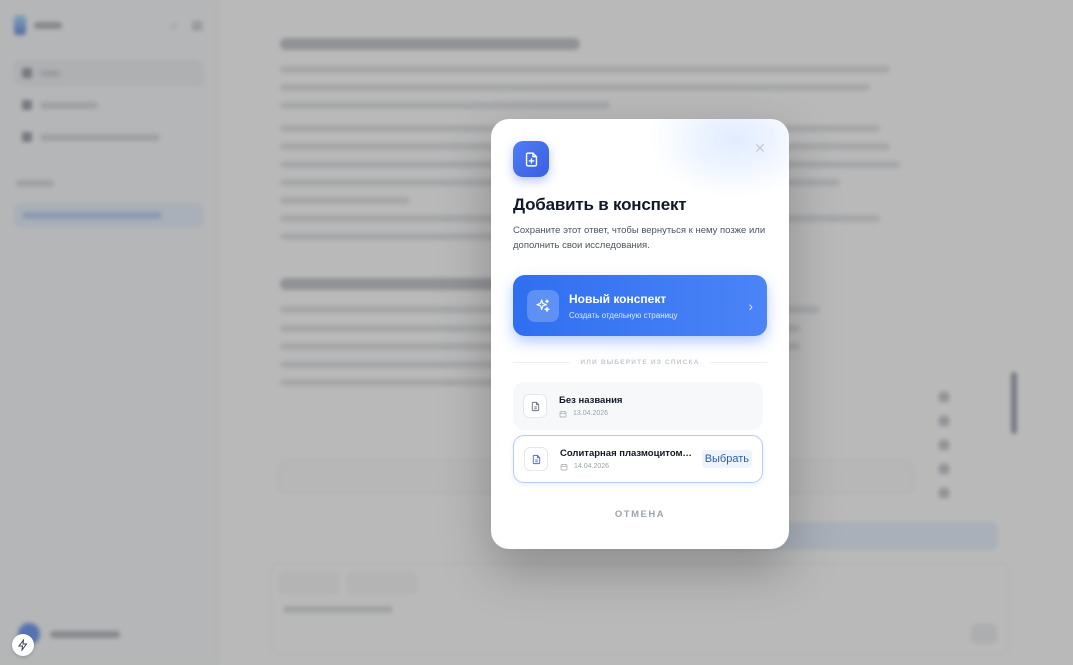 The height and width of the screenshot is (665, 1073). What do you see at coordinates (656, 414) in the screenshot?
I see `note-date-row: 13.04.2026` at bounding box center [656, 414].